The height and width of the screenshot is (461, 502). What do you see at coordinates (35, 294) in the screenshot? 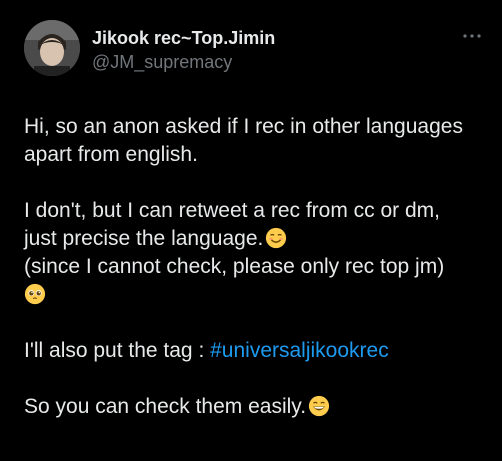
I see `pleading-face-emoji` at bounding box center [35, 294].